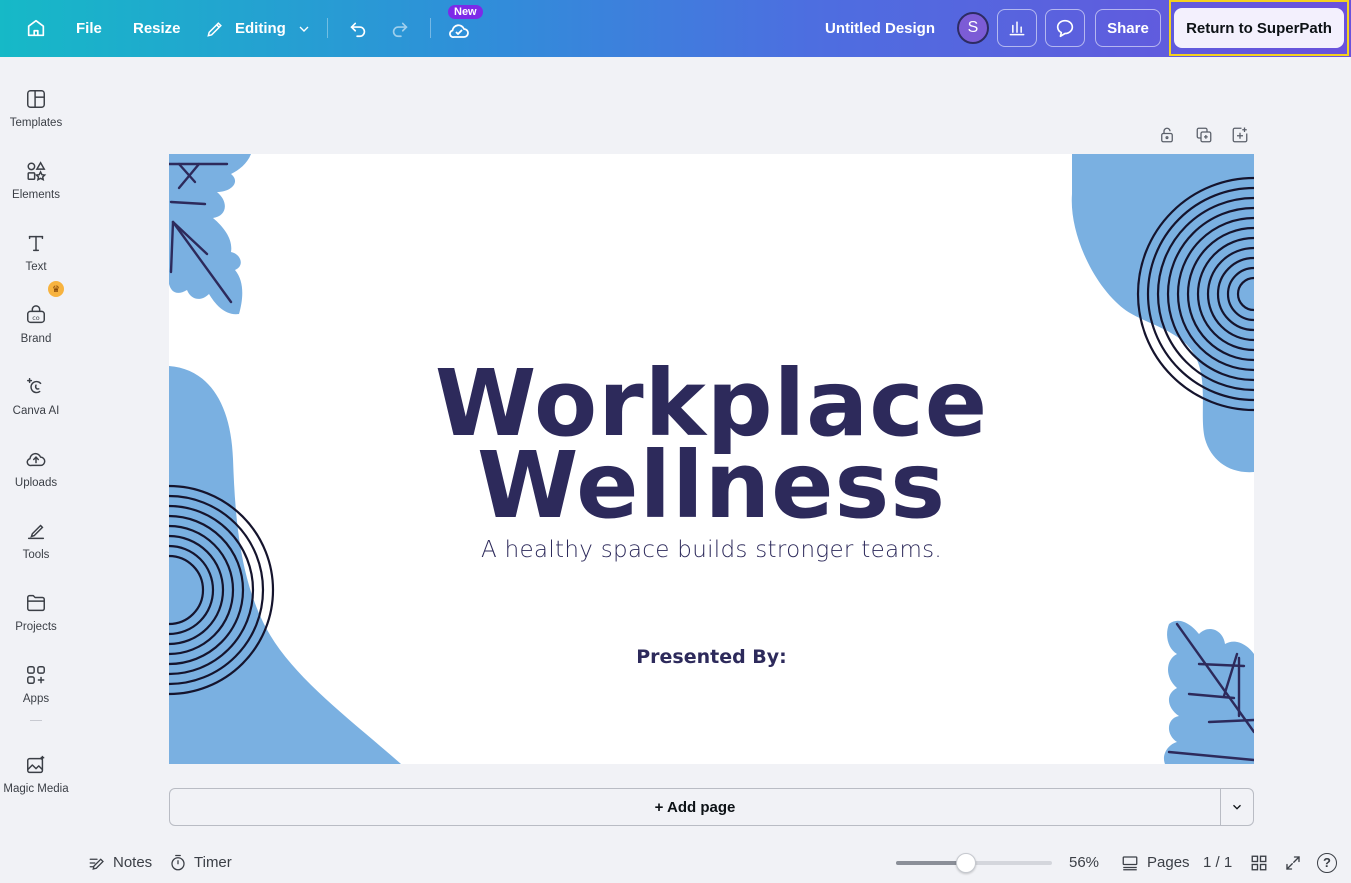  Describe the element at coordinates (133, 862) in the screenshot. I see `notes-label: Notes` at that location.